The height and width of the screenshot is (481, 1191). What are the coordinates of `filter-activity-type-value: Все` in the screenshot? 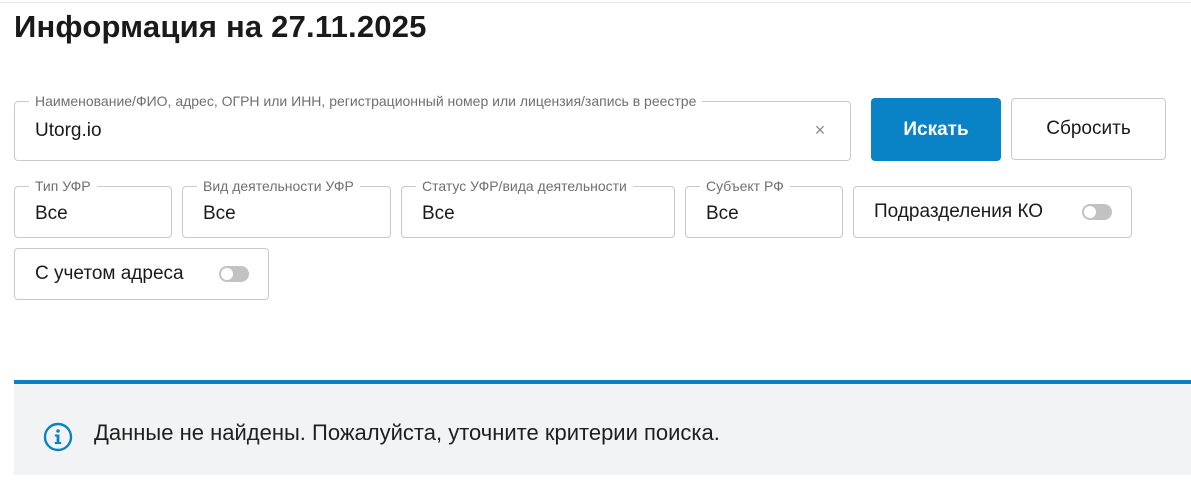 It's located at (219, 214).